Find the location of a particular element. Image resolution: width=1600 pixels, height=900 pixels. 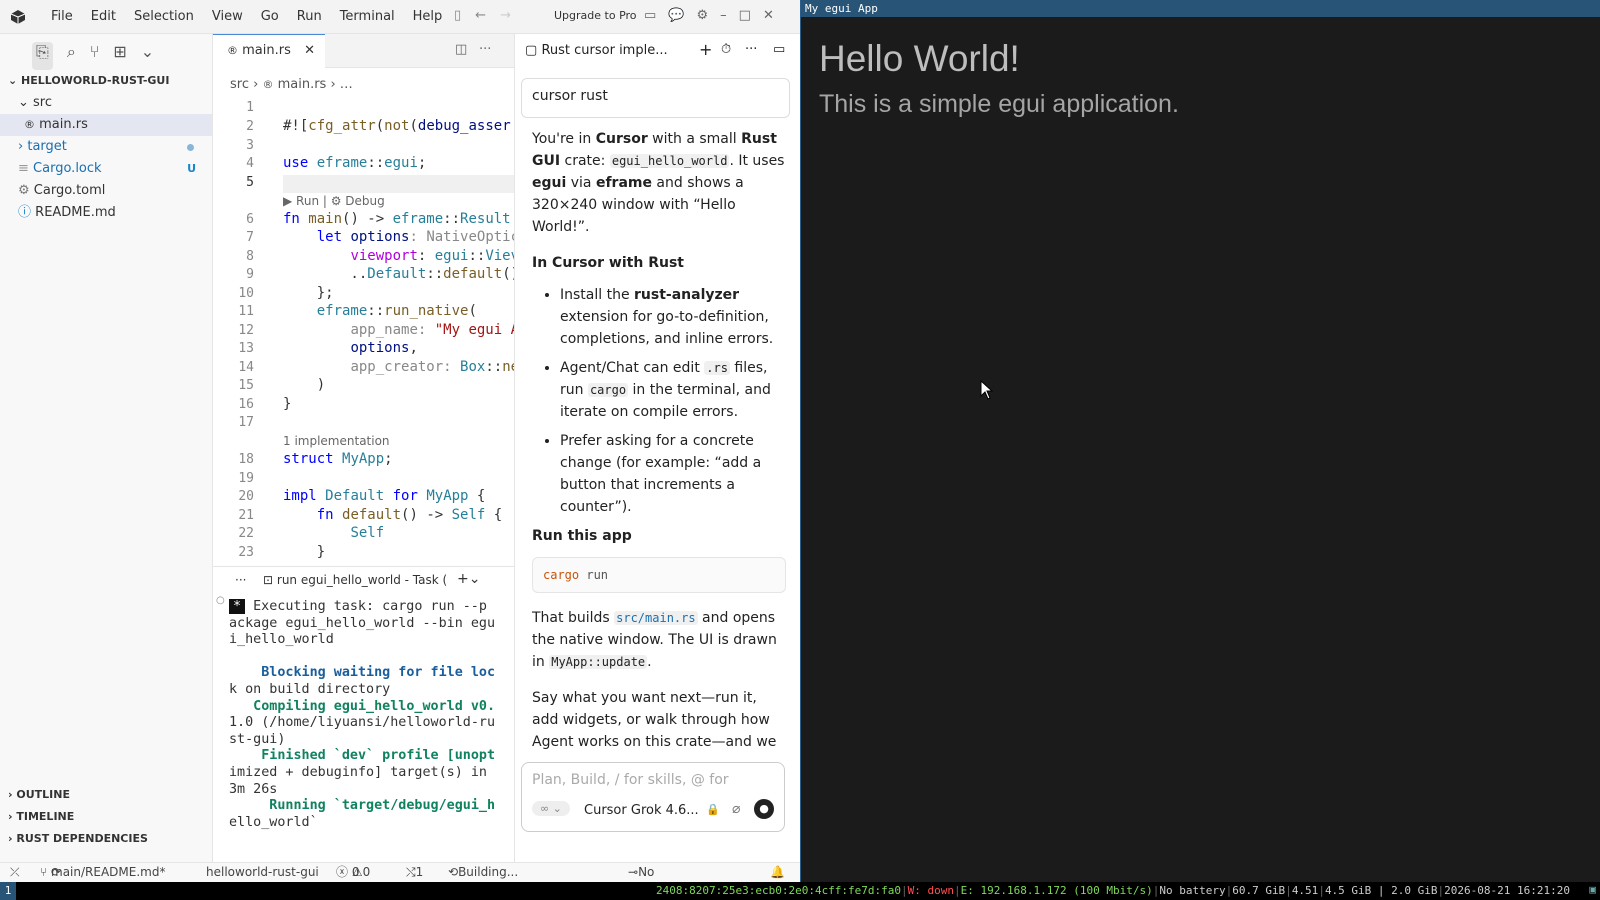

forward-arrow-icon: → is located at coordinates (505, 15).